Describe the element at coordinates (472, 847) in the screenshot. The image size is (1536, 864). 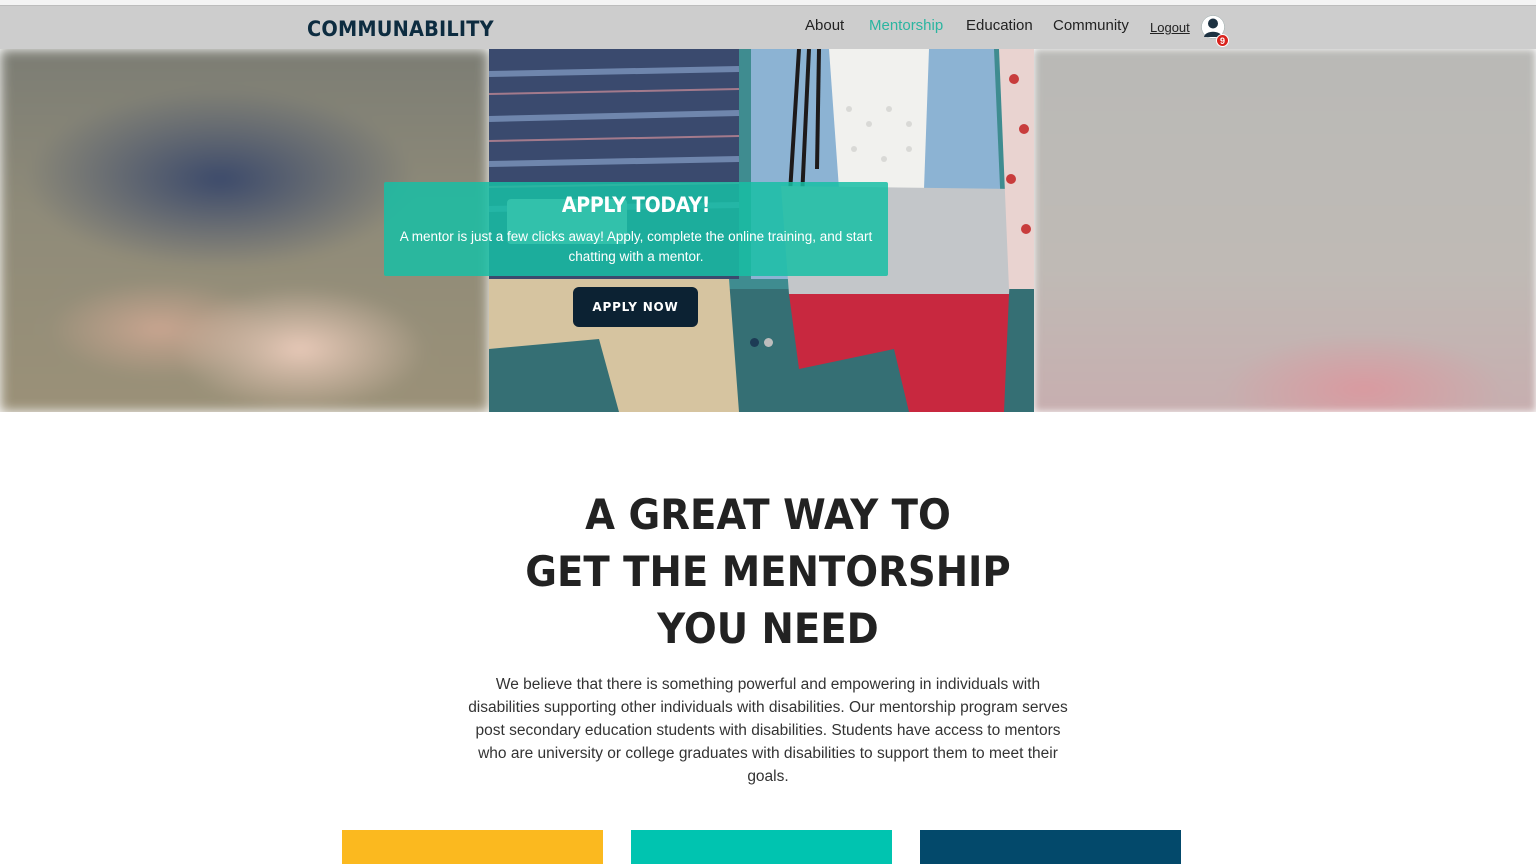
I see `feature-card-yellow` at that location.